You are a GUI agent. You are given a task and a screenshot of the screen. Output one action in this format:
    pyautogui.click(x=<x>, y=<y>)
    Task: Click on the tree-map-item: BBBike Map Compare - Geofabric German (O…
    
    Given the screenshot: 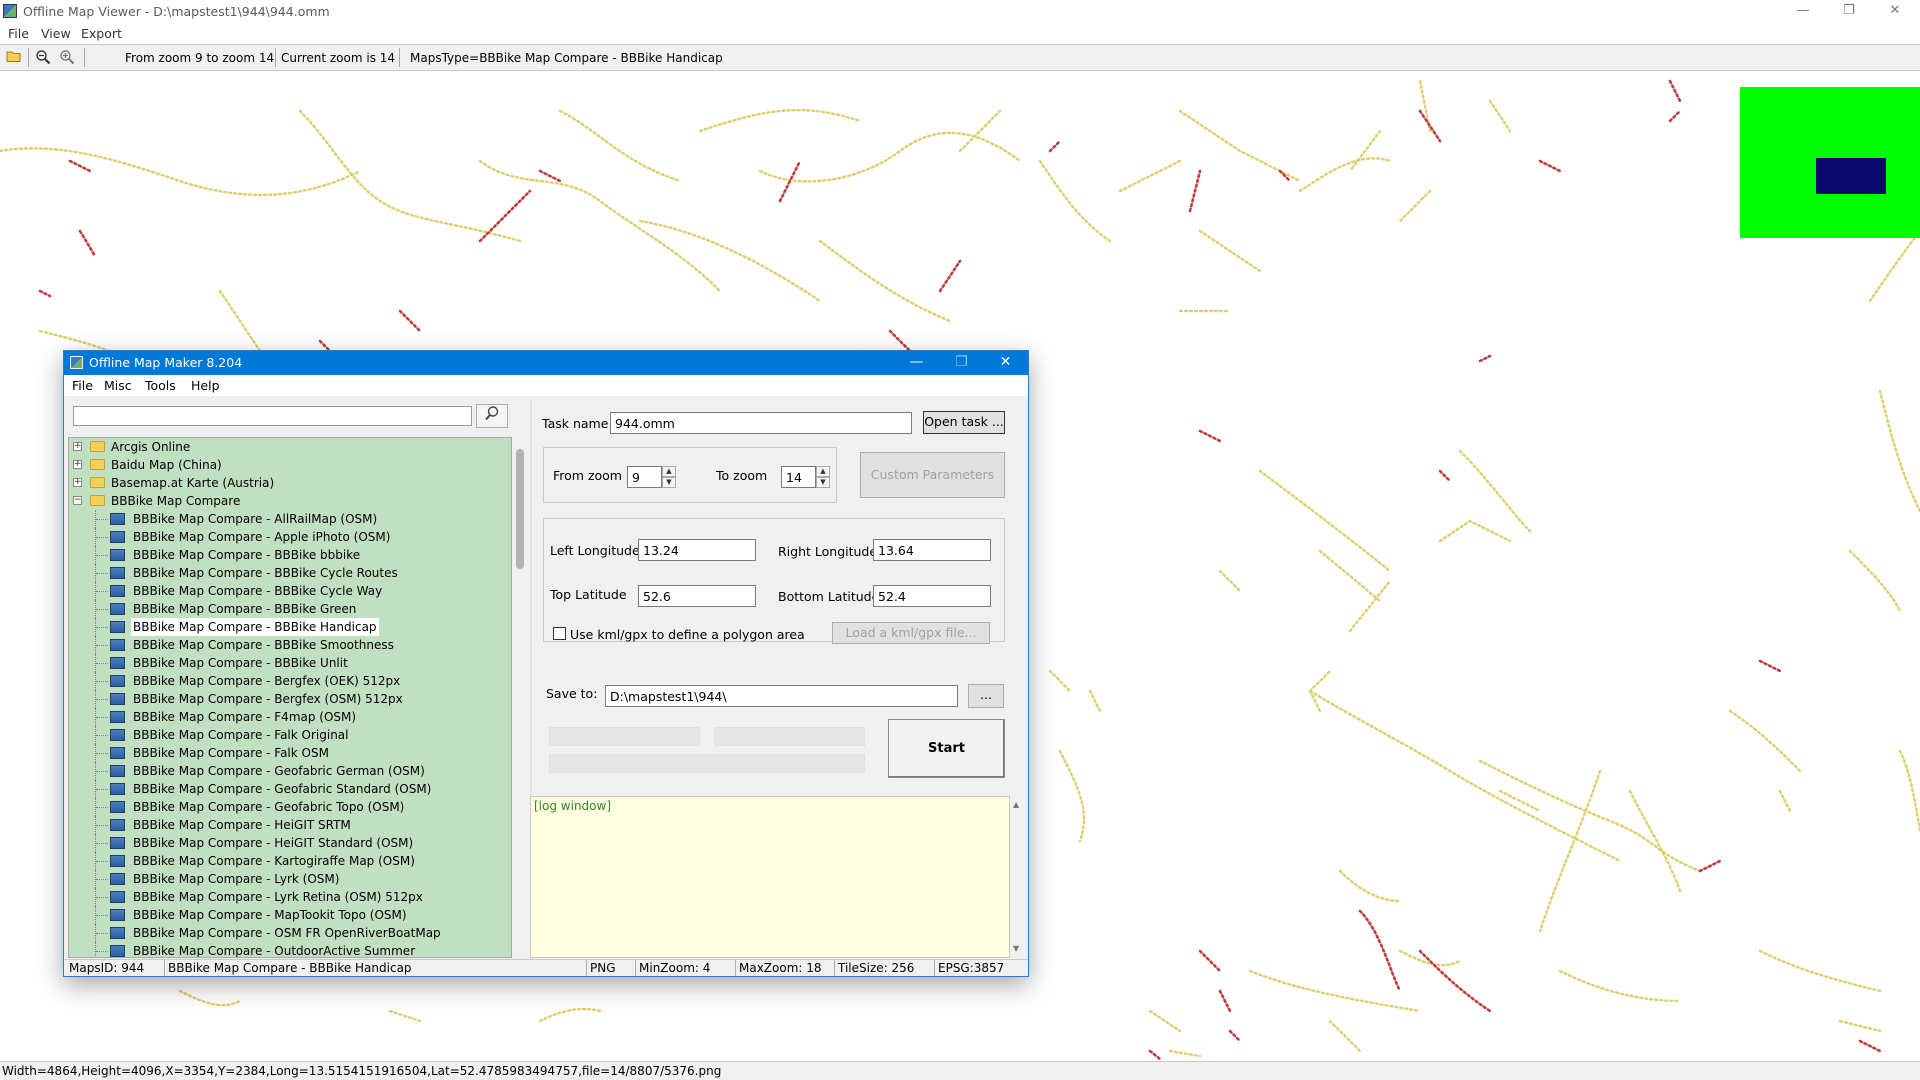 What is the action you would take?
    pyautogui.click(x=290, y=771)
    